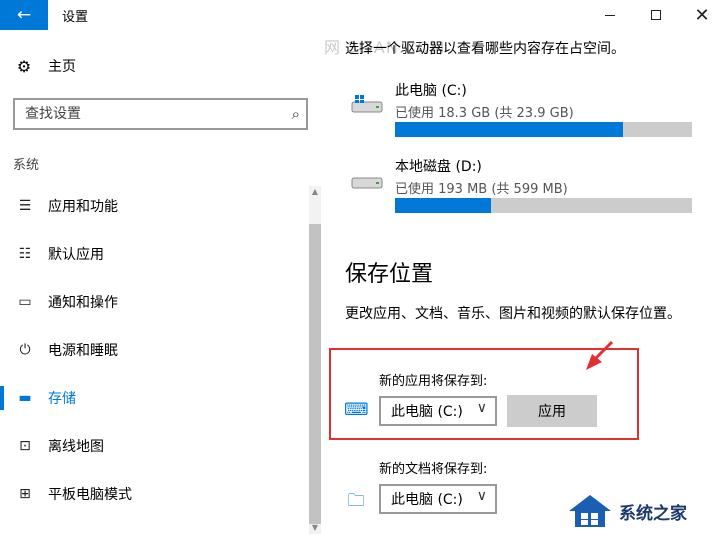 The image size is (725, 536). What do you see at coordinates (485, 49) in the screenshot?
I see `intro-text: 选择一个驱动器以查看哪些内容存在占空间。` at bounding box center [485, 49].